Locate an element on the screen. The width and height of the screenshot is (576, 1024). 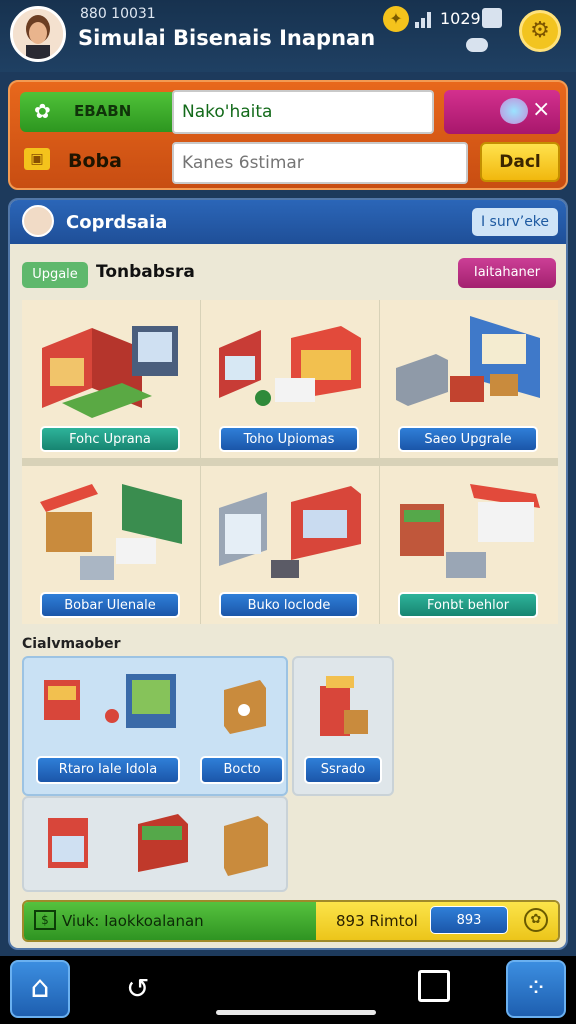
selected-item-card: Rtaro Iale Idola Bocto is located at coordinates (155, 726).